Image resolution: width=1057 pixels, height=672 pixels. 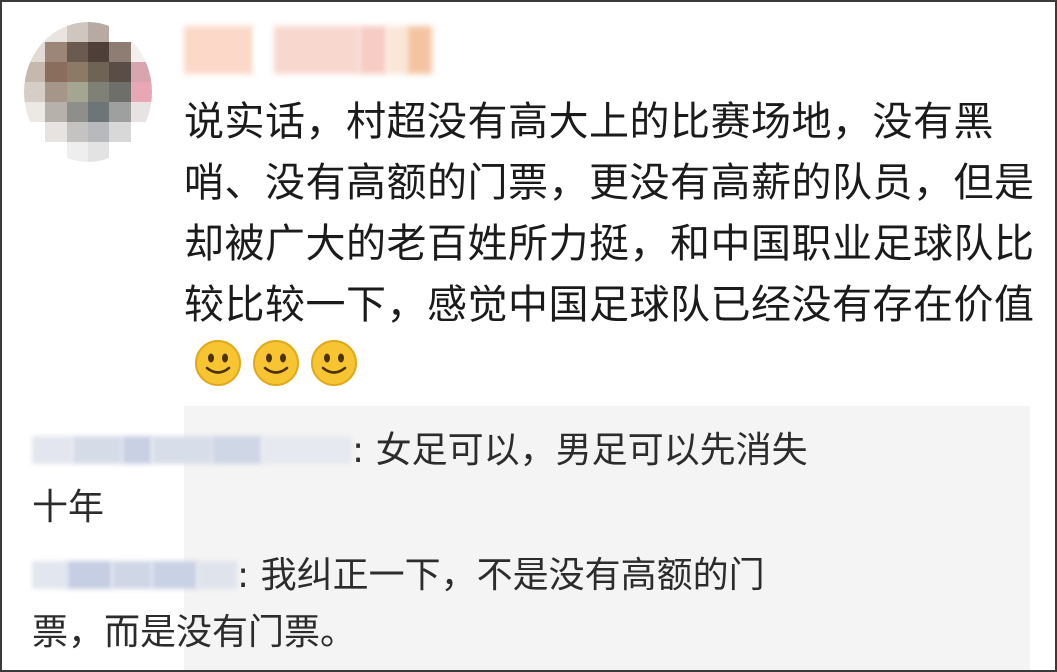 What do you see at coordinates (319, 50) in the screenshot?
I see `username-blurred` at bounding box center [319, 50].